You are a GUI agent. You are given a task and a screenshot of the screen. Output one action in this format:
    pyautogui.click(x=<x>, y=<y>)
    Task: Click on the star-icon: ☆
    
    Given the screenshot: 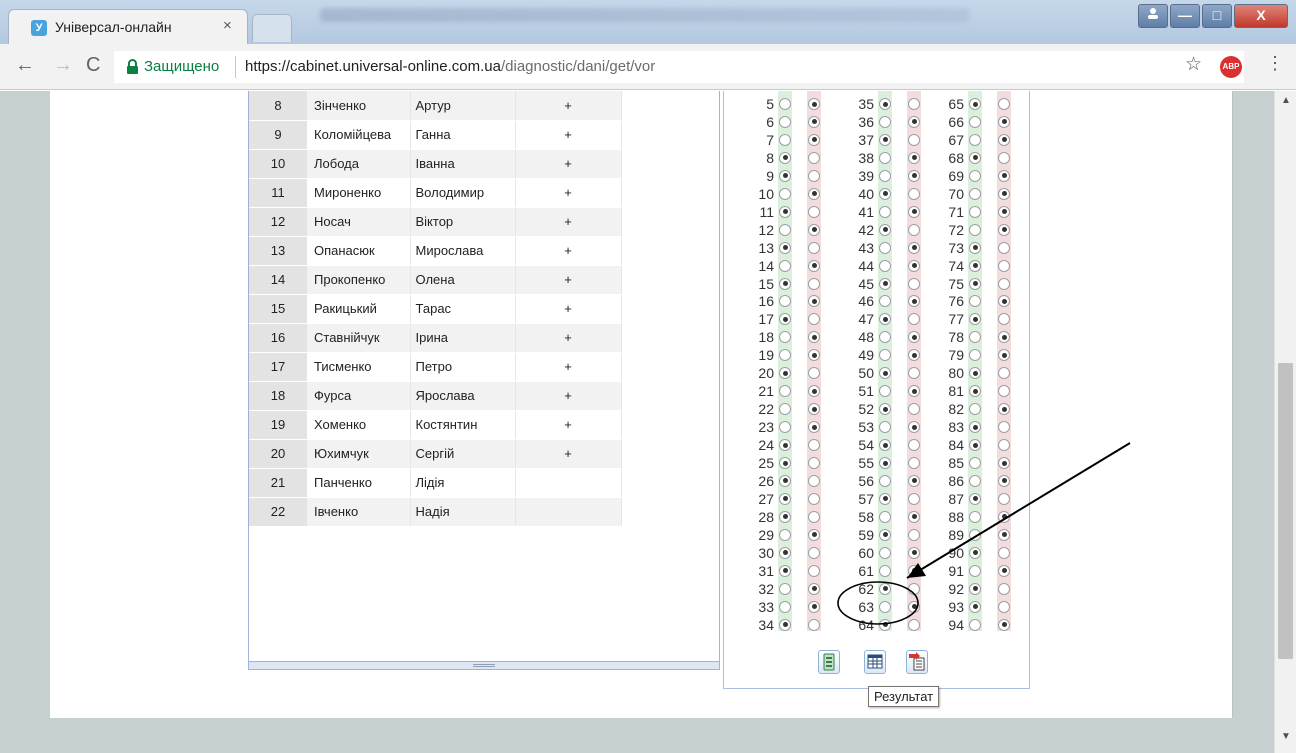 What is the action you would take?
    pyautogui.click(x=1193, y=64)
    